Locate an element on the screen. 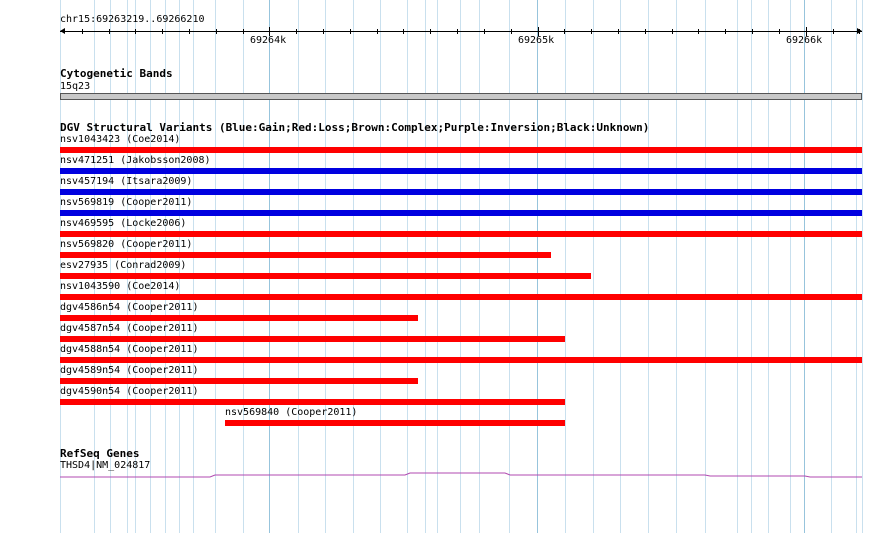 The height and width of the screenshot is (533, 890). refseq-track-title: RefSeq Genes is located at coordinates (100, 453).